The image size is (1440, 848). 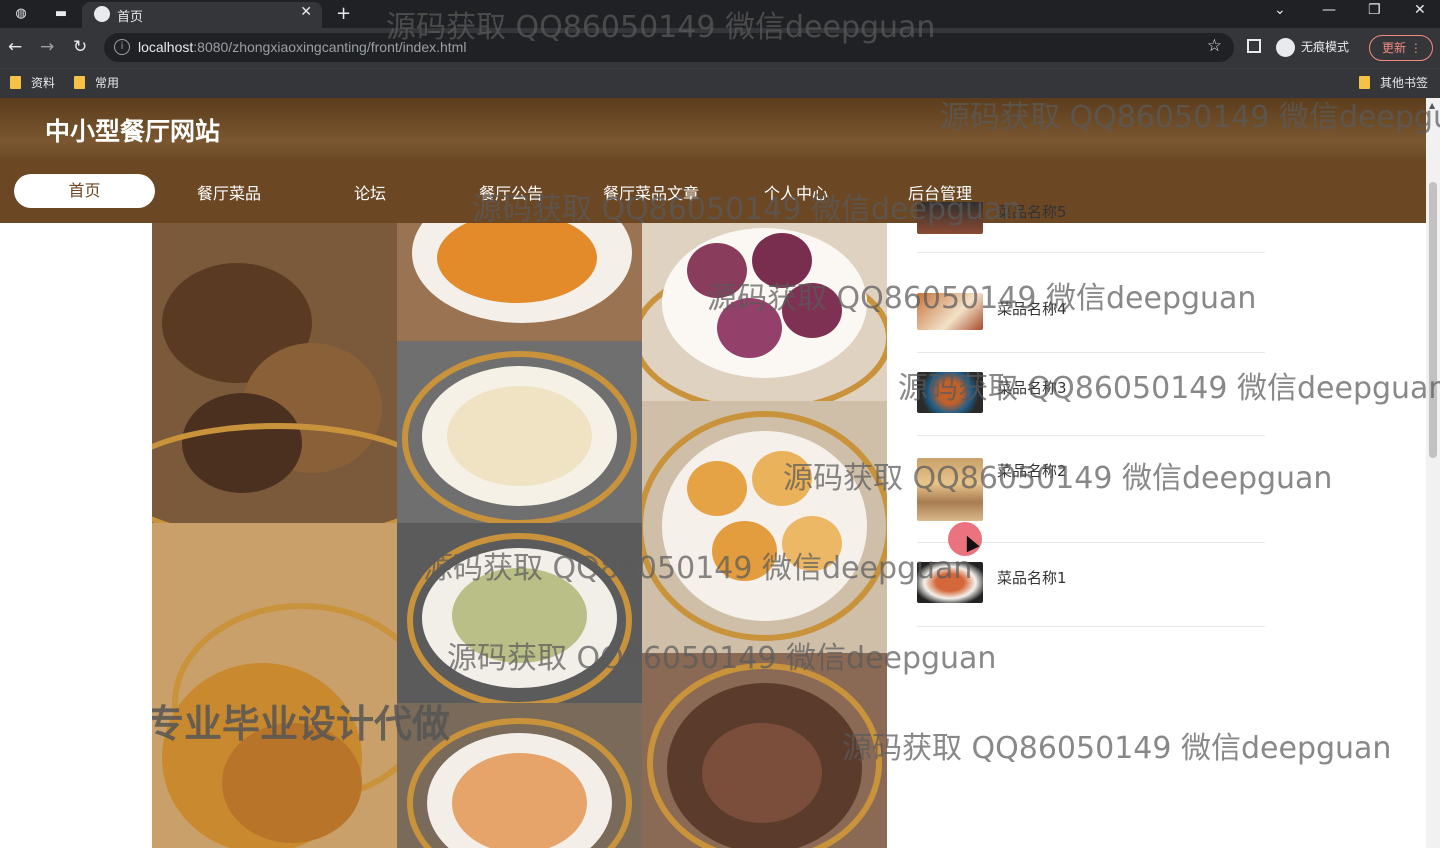 What do you see at coordinates (130, 17) in the screenshot?
I see `tab-title: 首页` at bounding box center [130, 17].